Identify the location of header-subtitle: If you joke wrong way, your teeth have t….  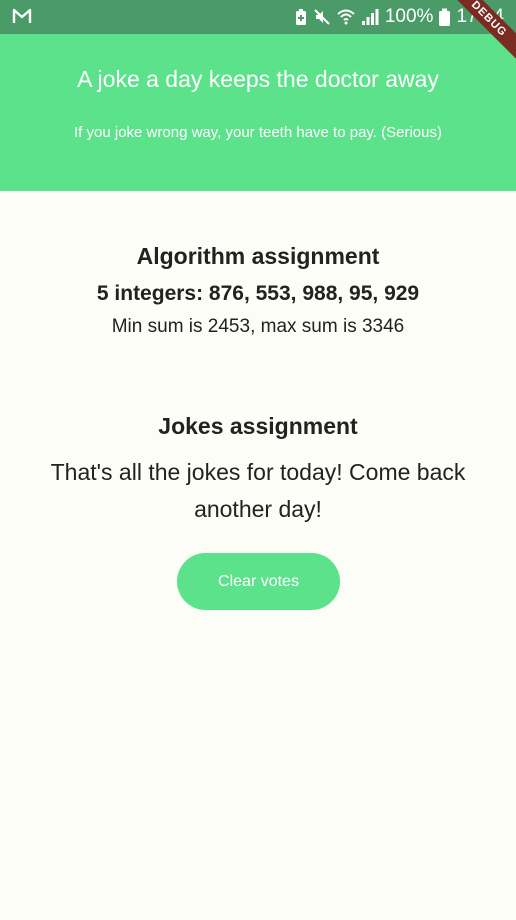
(258, 132).